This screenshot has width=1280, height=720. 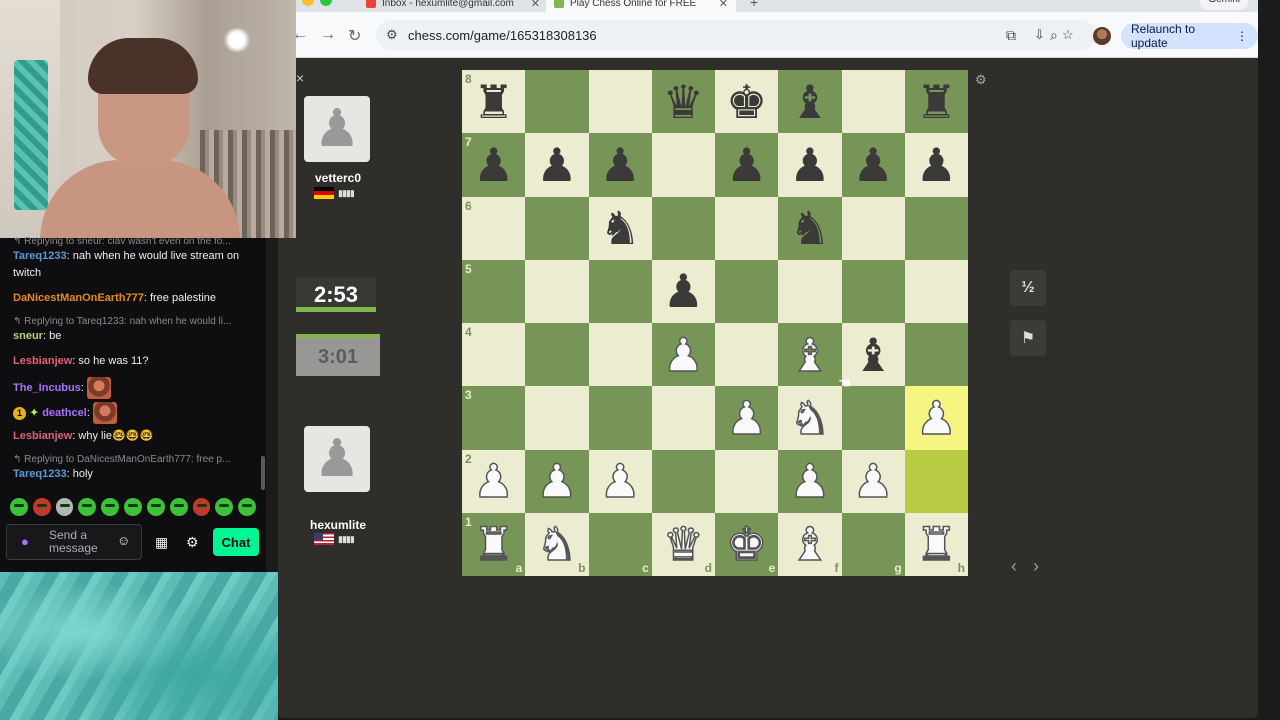 I want to click on square-e8: ♚, so click(x=747, y=102).